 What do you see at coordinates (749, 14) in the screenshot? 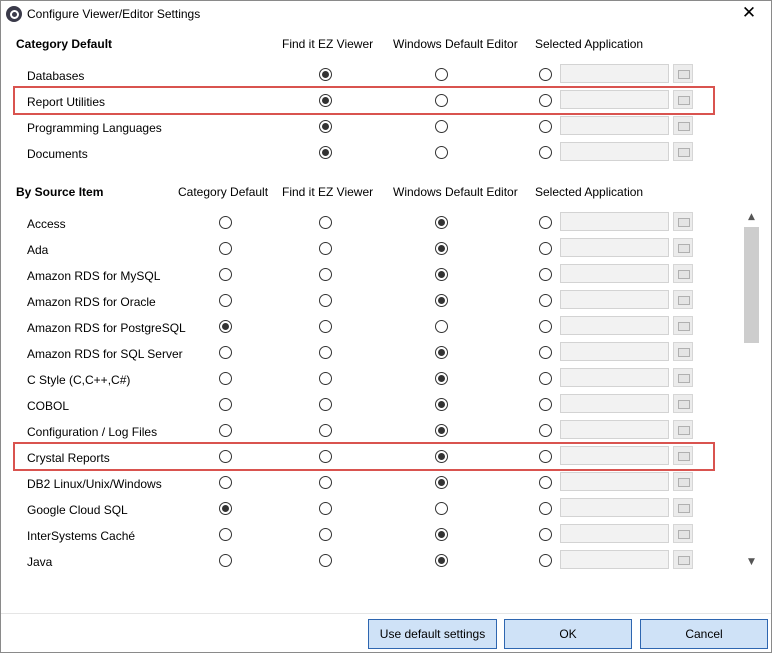
I see `close-button: ✕` at bounding box center [749, 14].